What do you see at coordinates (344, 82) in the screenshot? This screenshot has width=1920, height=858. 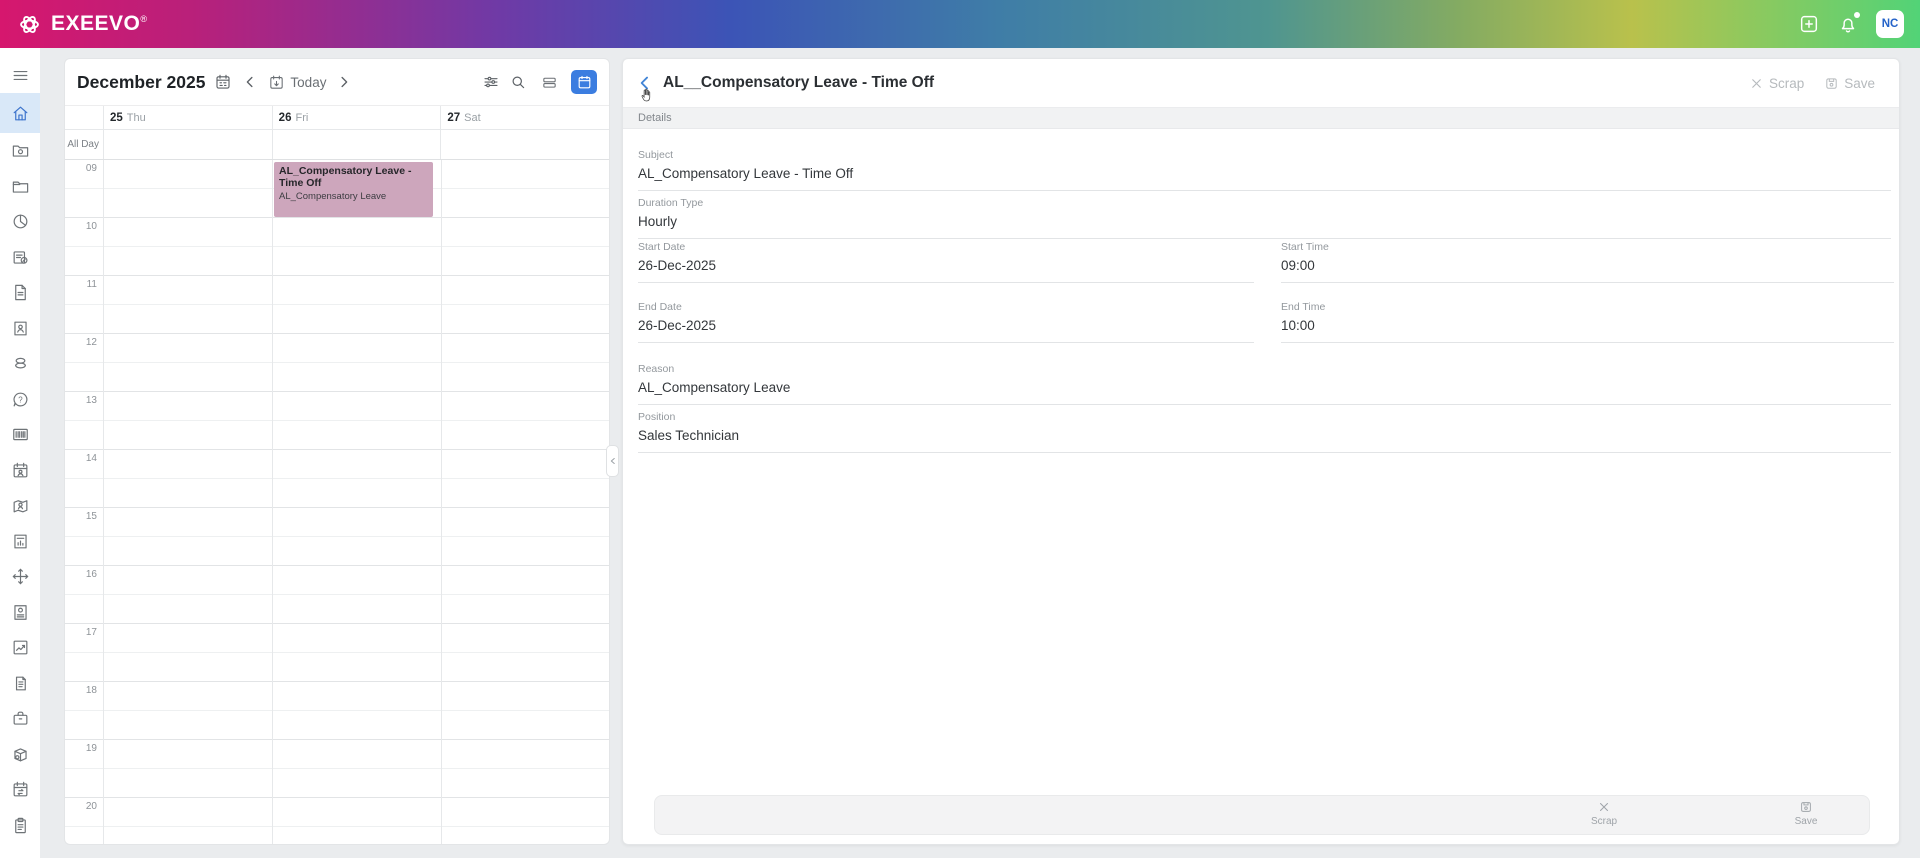 I see `next-period-button` at bounding box center [344, 82].